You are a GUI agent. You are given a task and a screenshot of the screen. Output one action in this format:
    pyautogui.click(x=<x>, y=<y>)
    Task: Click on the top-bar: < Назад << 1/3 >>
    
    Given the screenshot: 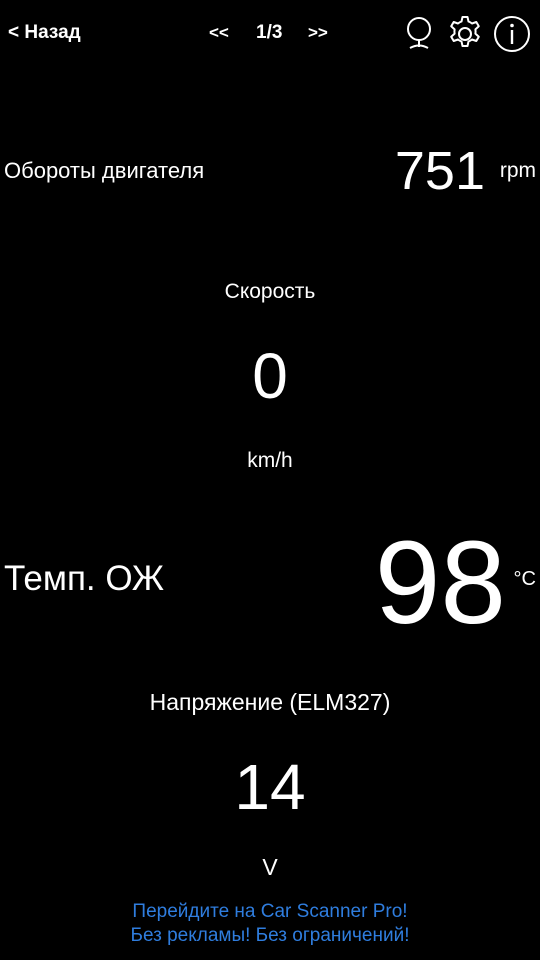 What is the action you would take?
    pyautogui.click(x=270, y=34)
    